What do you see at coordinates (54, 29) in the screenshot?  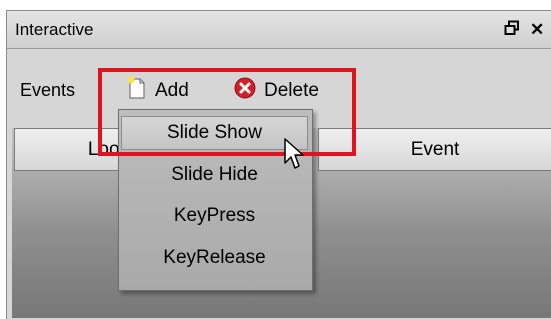 I see `panel-title: Interactive` at bounding box center [54, 29].